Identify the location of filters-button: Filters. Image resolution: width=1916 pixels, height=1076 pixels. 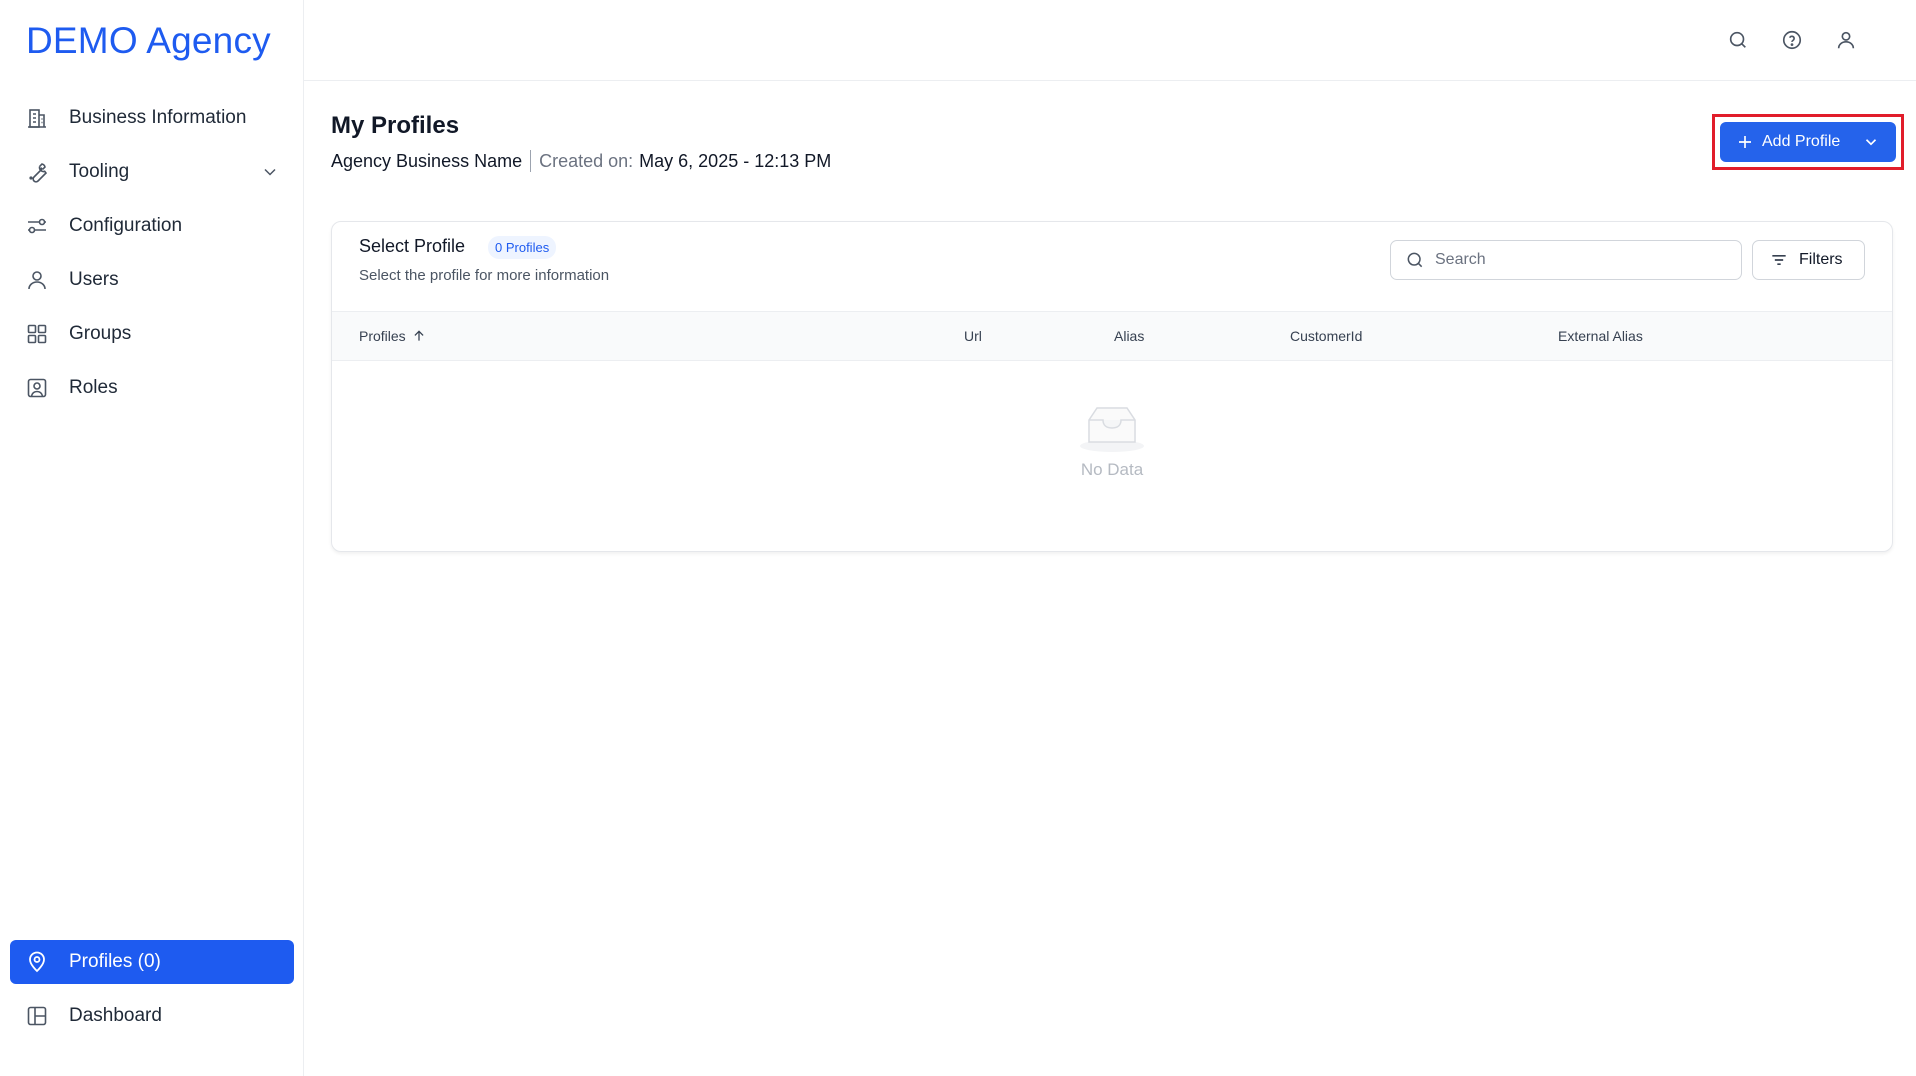
(1808, 260).